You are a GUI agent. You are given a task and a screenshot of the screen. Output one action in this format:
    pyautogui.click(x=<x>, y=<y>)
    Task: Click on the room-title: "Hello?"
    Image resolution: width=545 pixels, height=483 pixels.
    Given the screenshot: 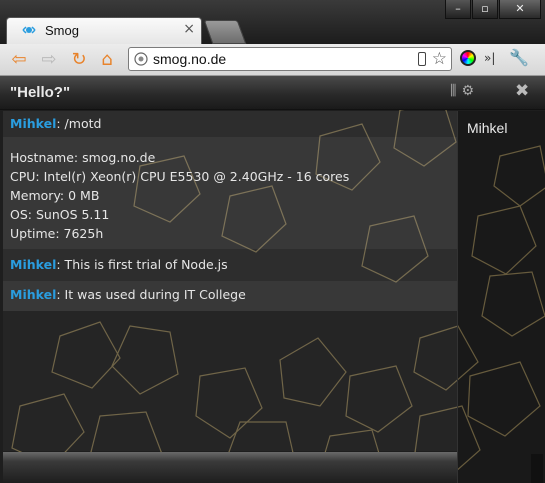 What is the action you would take?
    pyautogui.click(x=40, y=92)
    